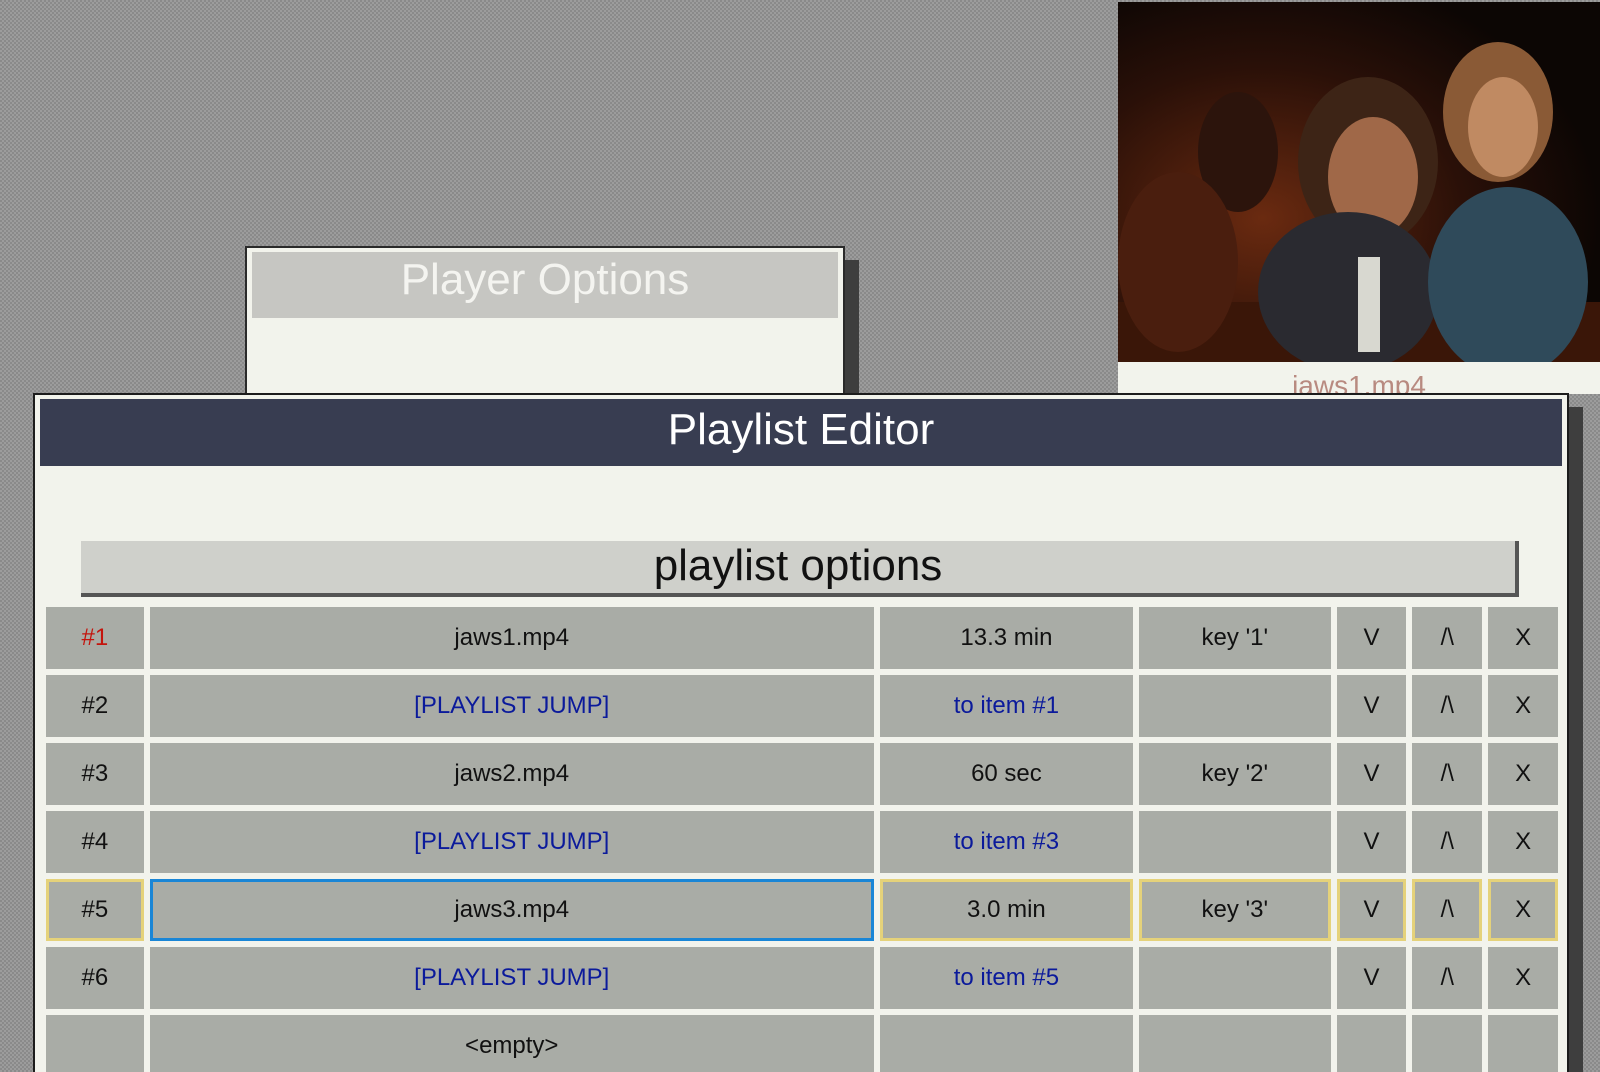 The height and width of the screenshot is (1072, 1600). I want to click on item-name: jaws2.mp4, so click(511, 774).